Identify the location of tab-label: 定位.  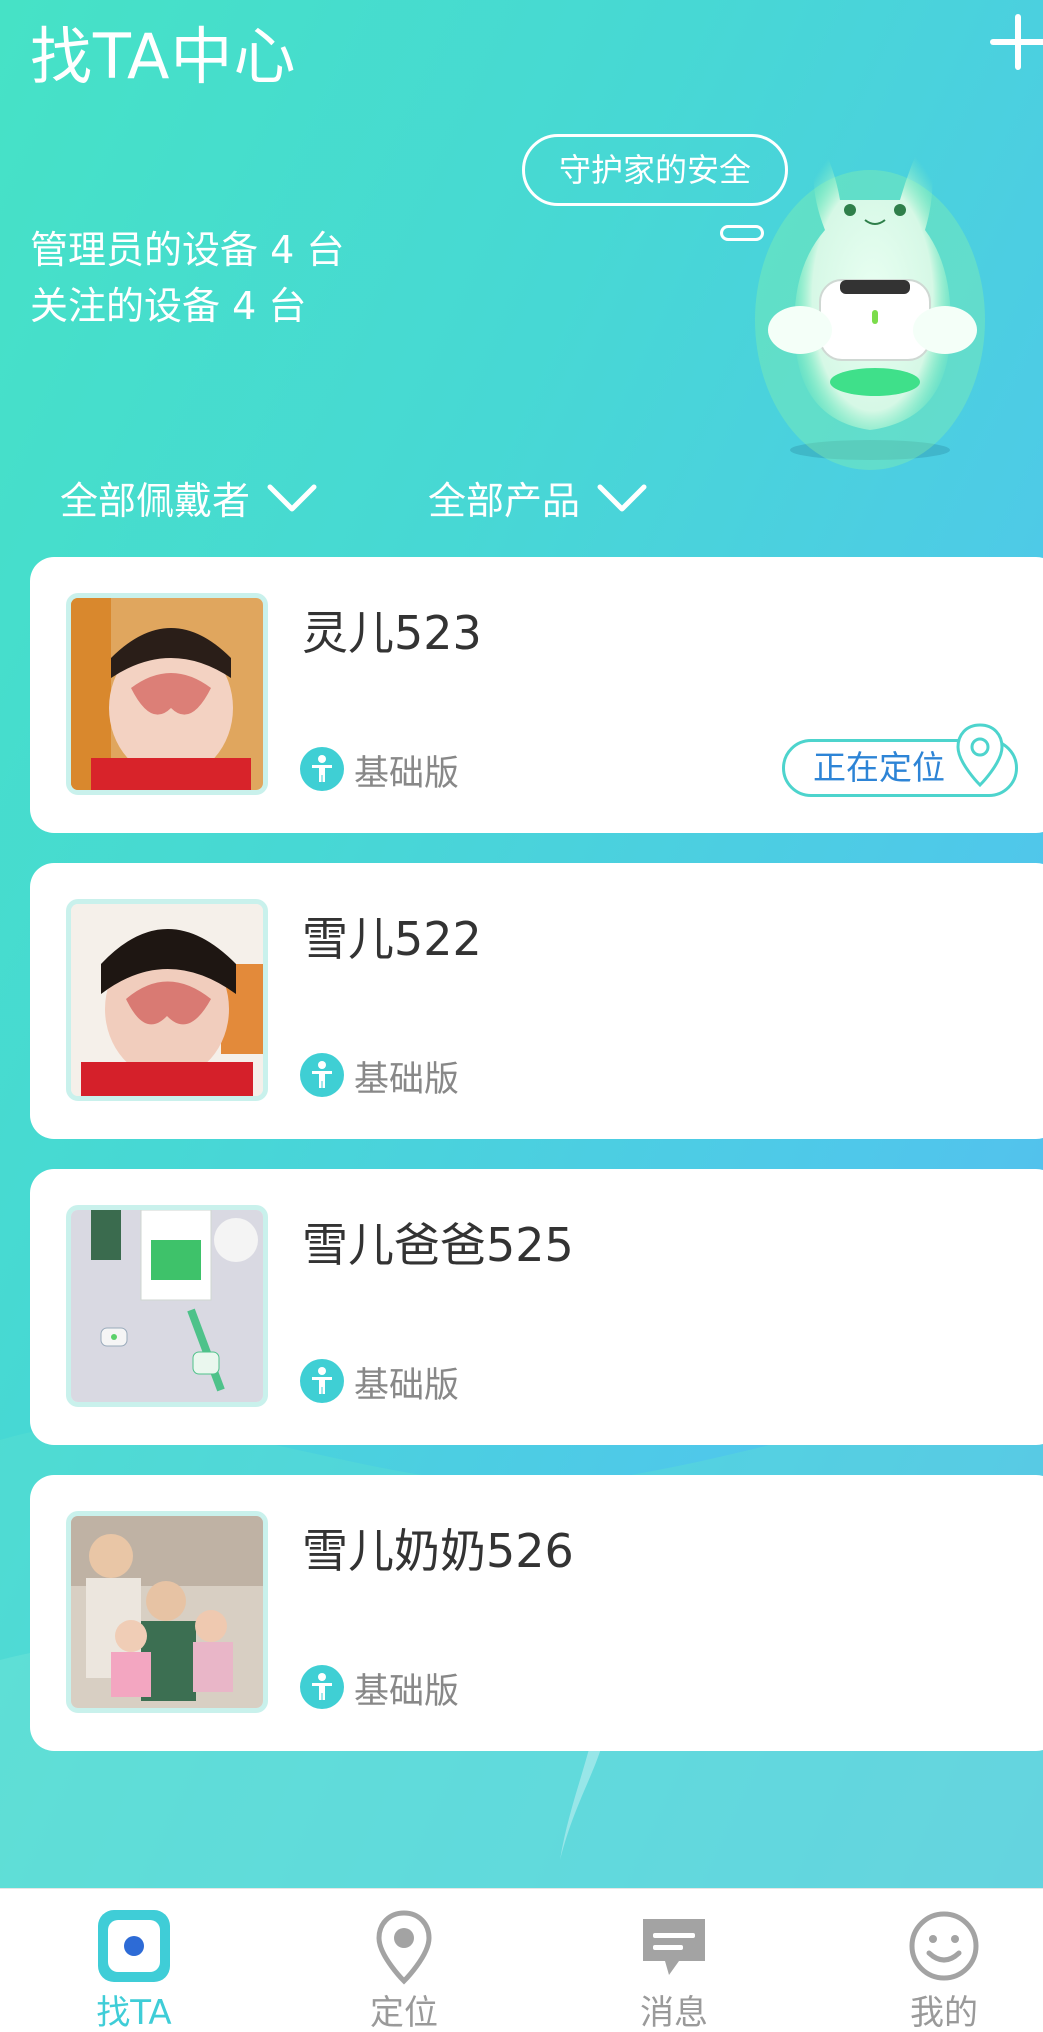
(404, 2012).